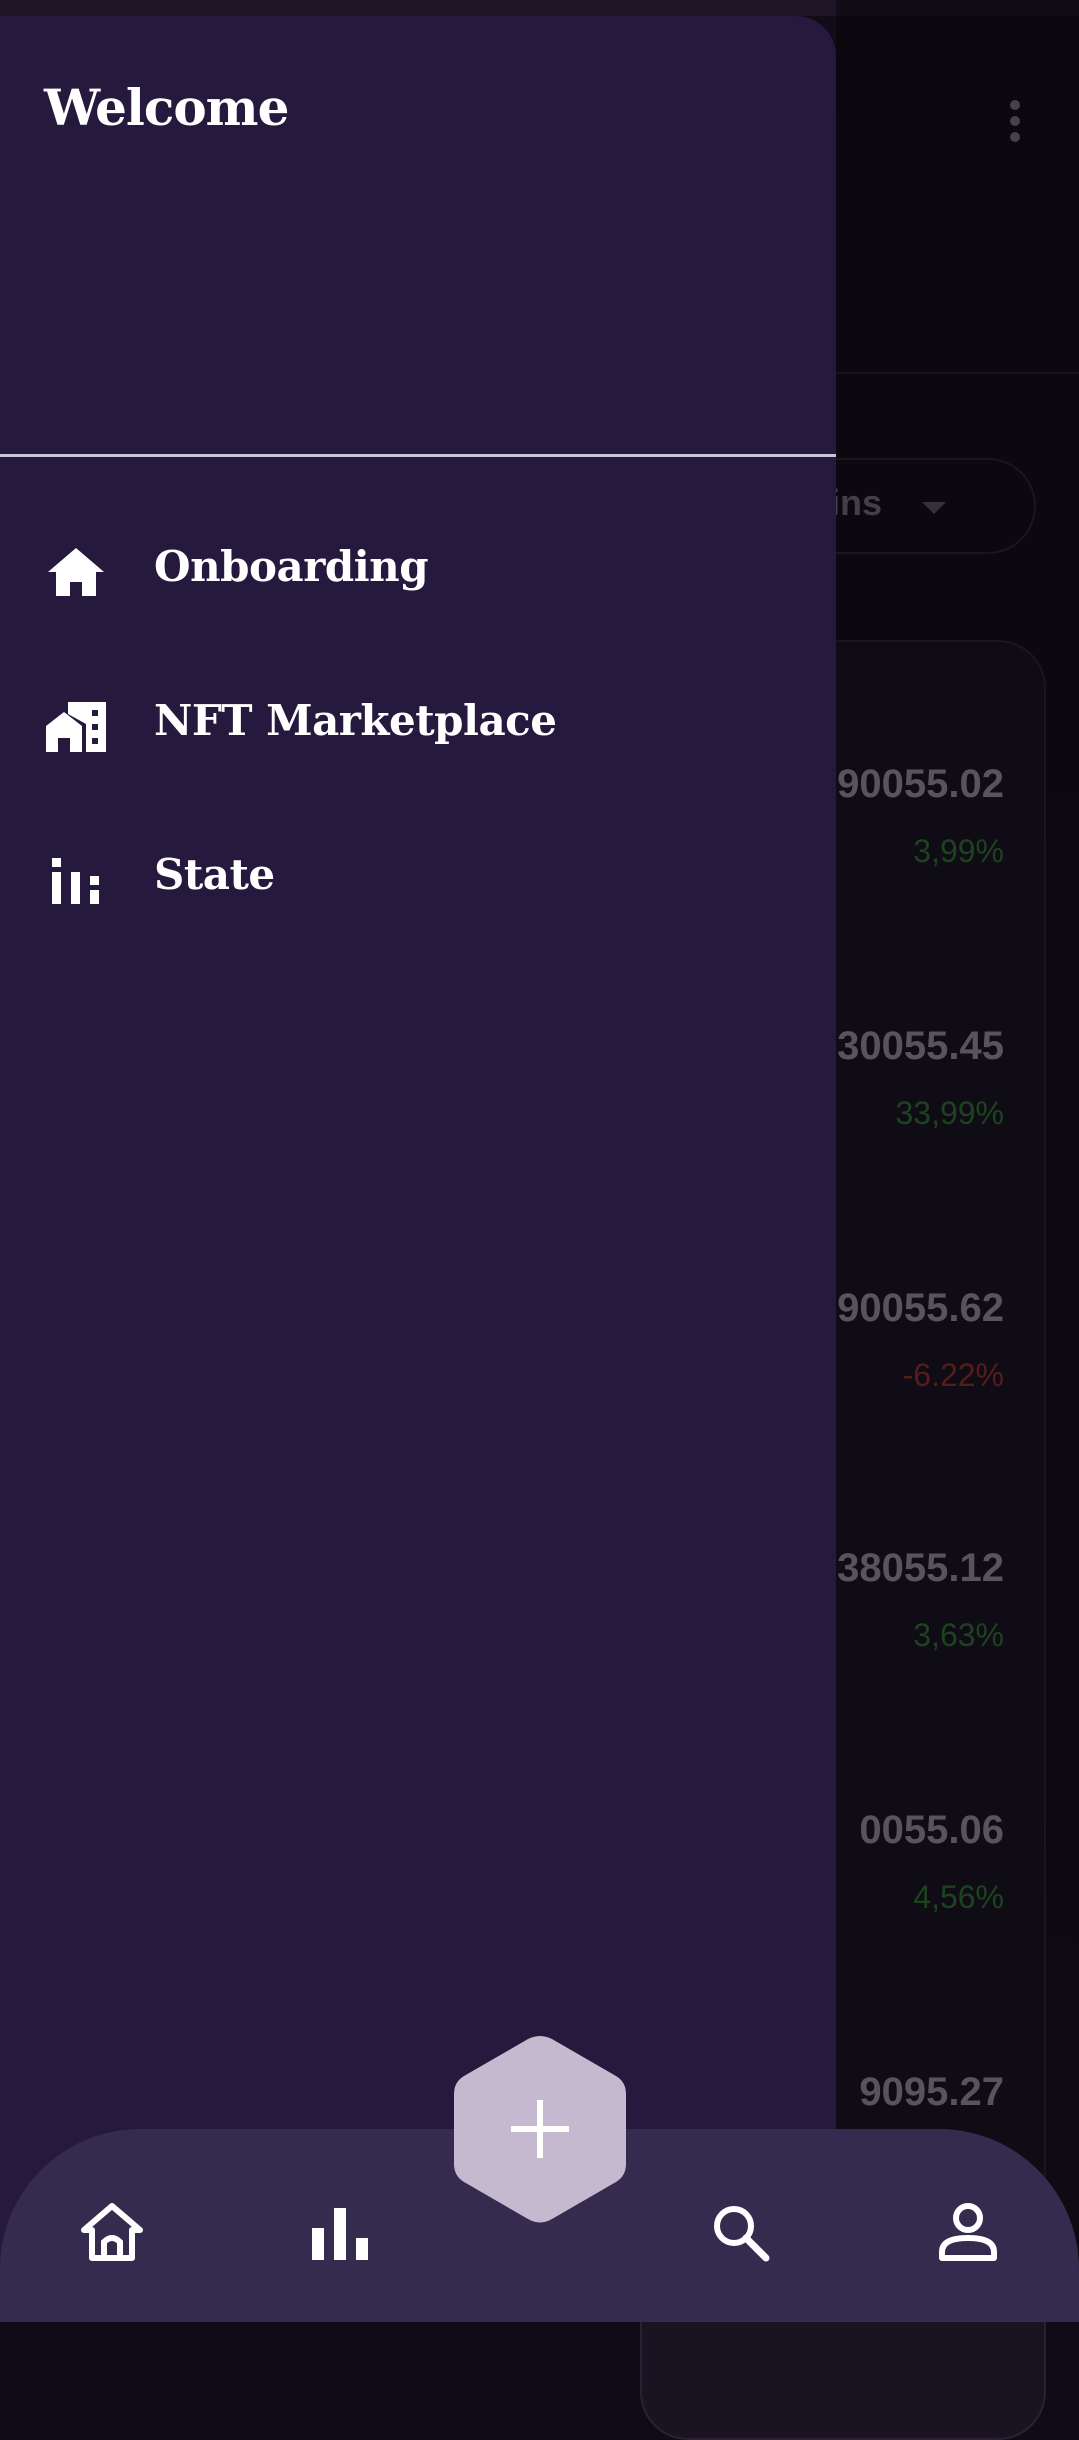 This screenshot has height=2440, width=1079. What do you see at coordinates (540, 2129) in the screenshot?
I see `add-button` at bounding box center [540, 2129].